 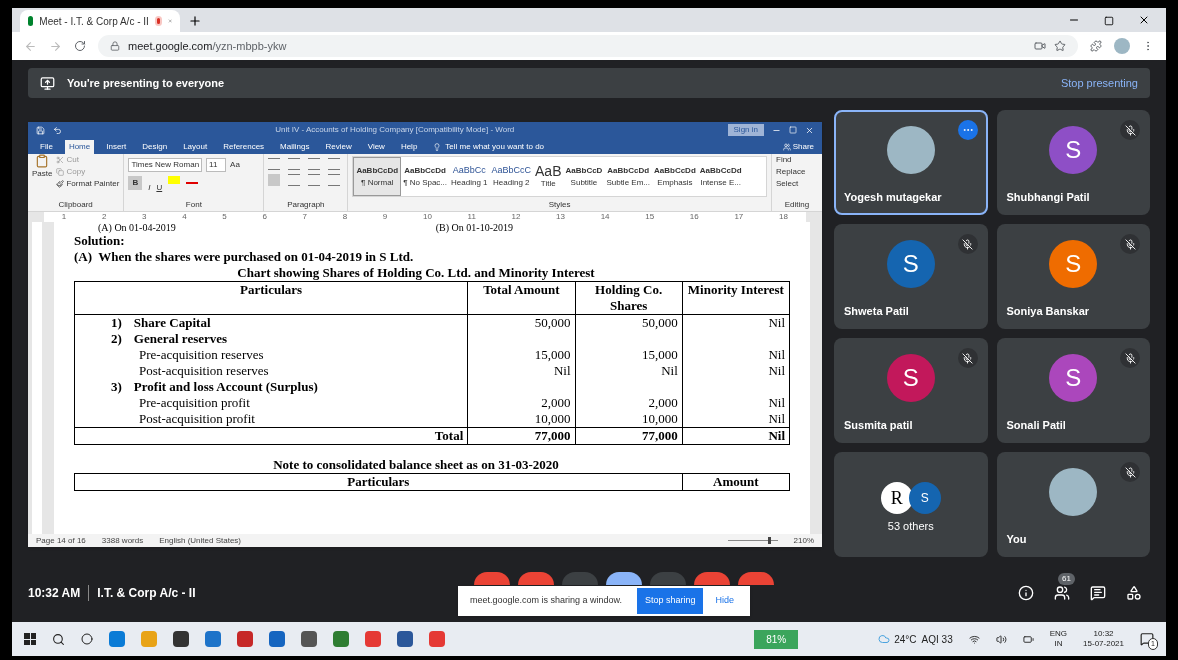 What do you see at coordinates (295, 147) in the screenshot?
I see `ribbon-tab: Mailings` at bounding box center [295, 147].